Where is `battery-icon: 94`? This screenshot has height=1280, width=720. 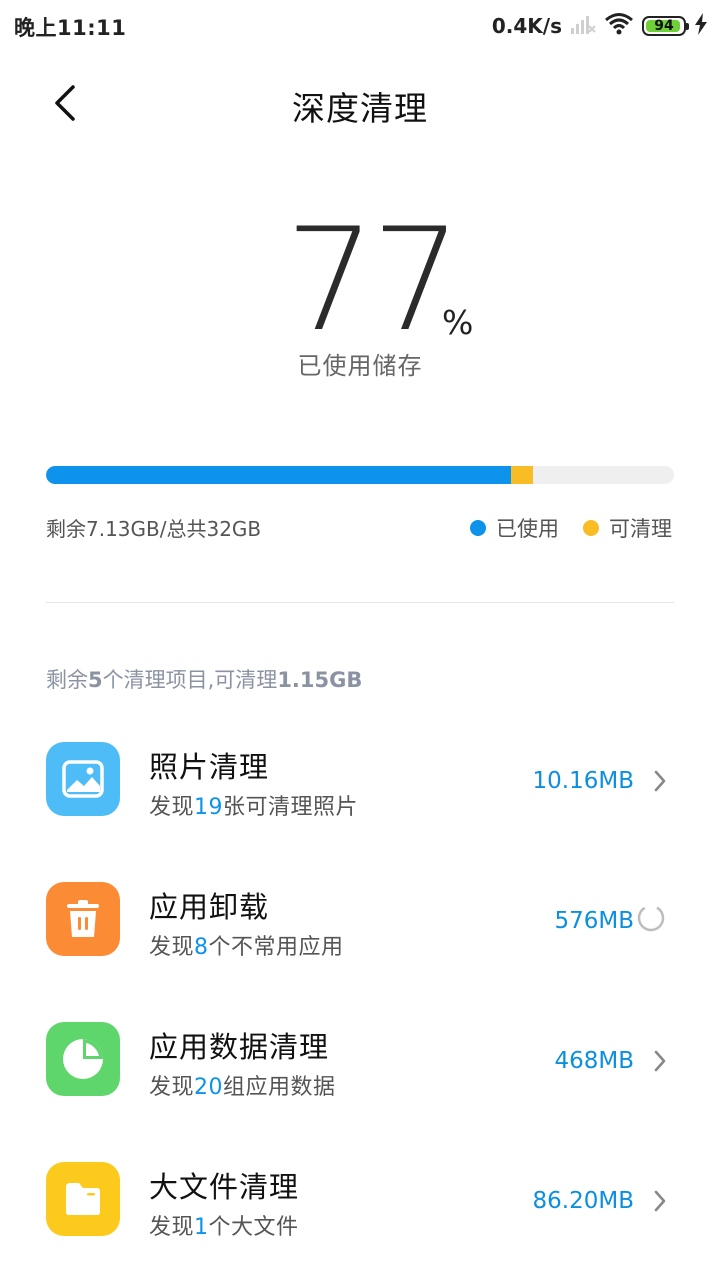
battery-icon: 94 is located at coordinates (665, 26).